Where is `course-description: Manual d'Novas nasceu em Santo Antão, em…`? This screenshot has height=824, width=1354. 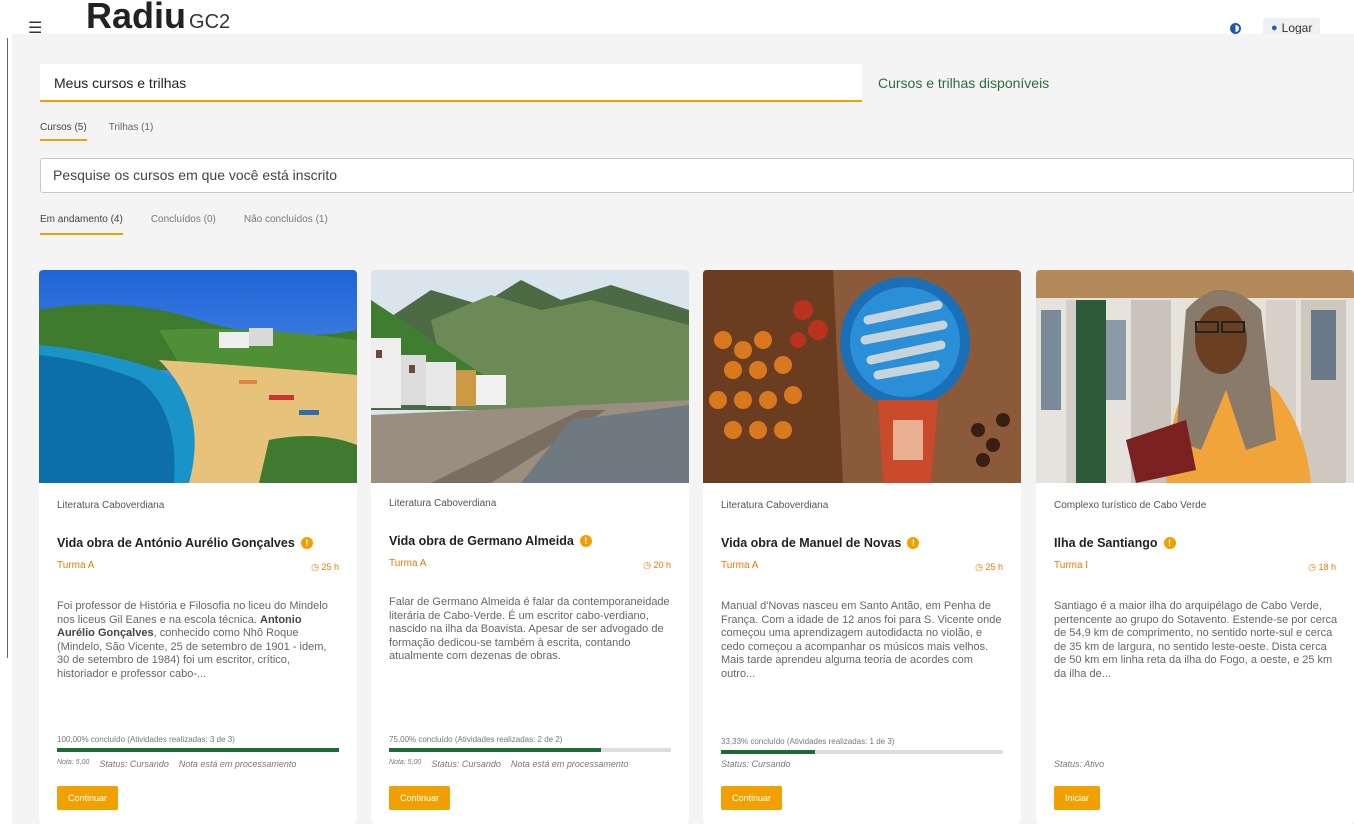
course-description: Manual d'Novas nasceu em Santo Antão, em… is located at coordinates (863, 640).